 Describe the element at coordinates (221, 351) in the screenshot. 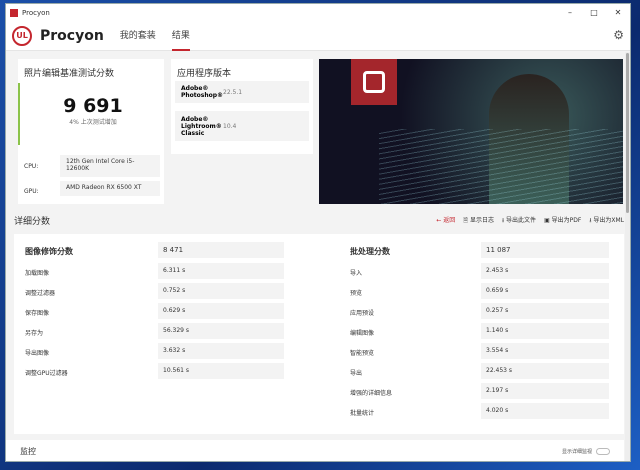

I see `test-time: 3.632 s` at that location.